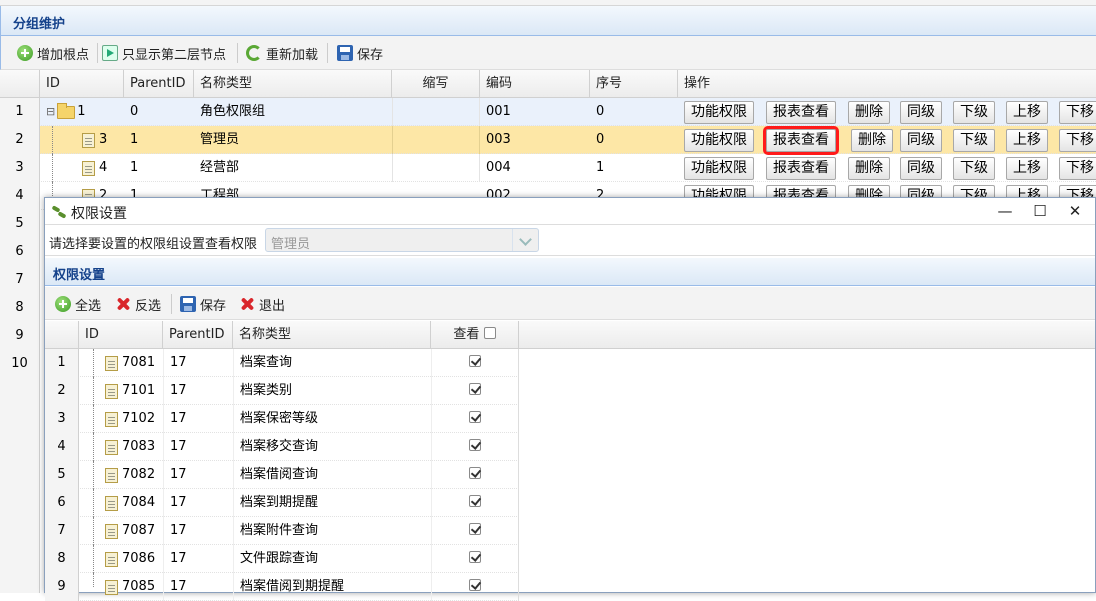 The height and width of the screenshot is (601, 1096). Describe the element at coordinates (282, 587) in the screenshot. I see `permission-row: 9 7085 17 档案借阅到期提醒` at that location.